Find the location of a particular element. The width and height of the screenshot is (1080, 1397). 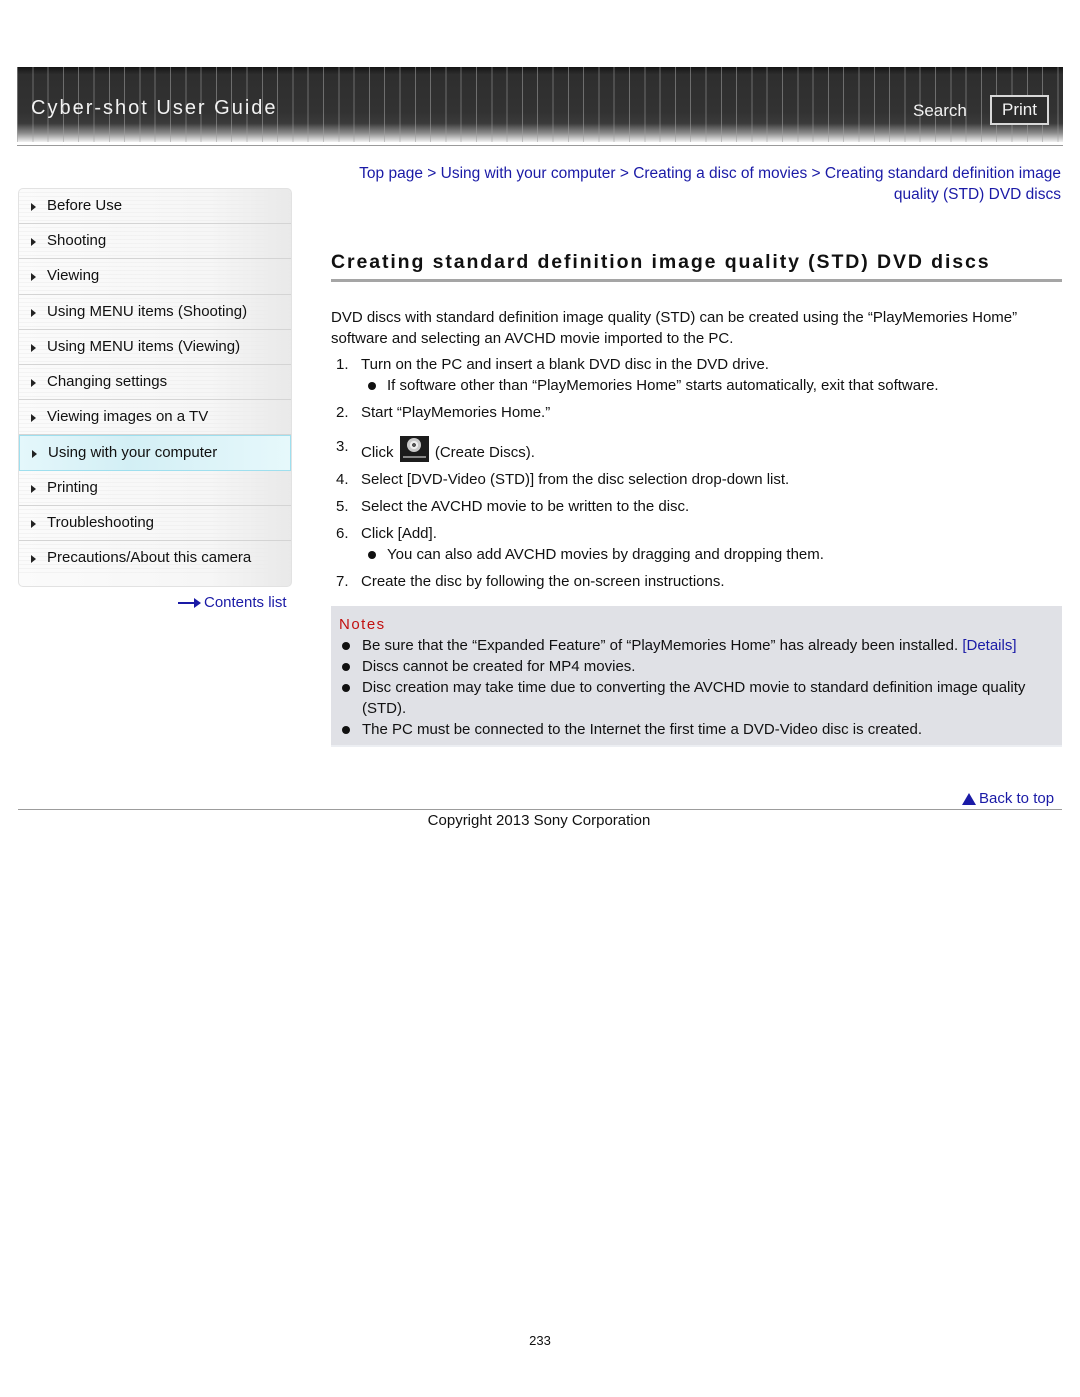

title-divider is located at coordinates (696, 280).